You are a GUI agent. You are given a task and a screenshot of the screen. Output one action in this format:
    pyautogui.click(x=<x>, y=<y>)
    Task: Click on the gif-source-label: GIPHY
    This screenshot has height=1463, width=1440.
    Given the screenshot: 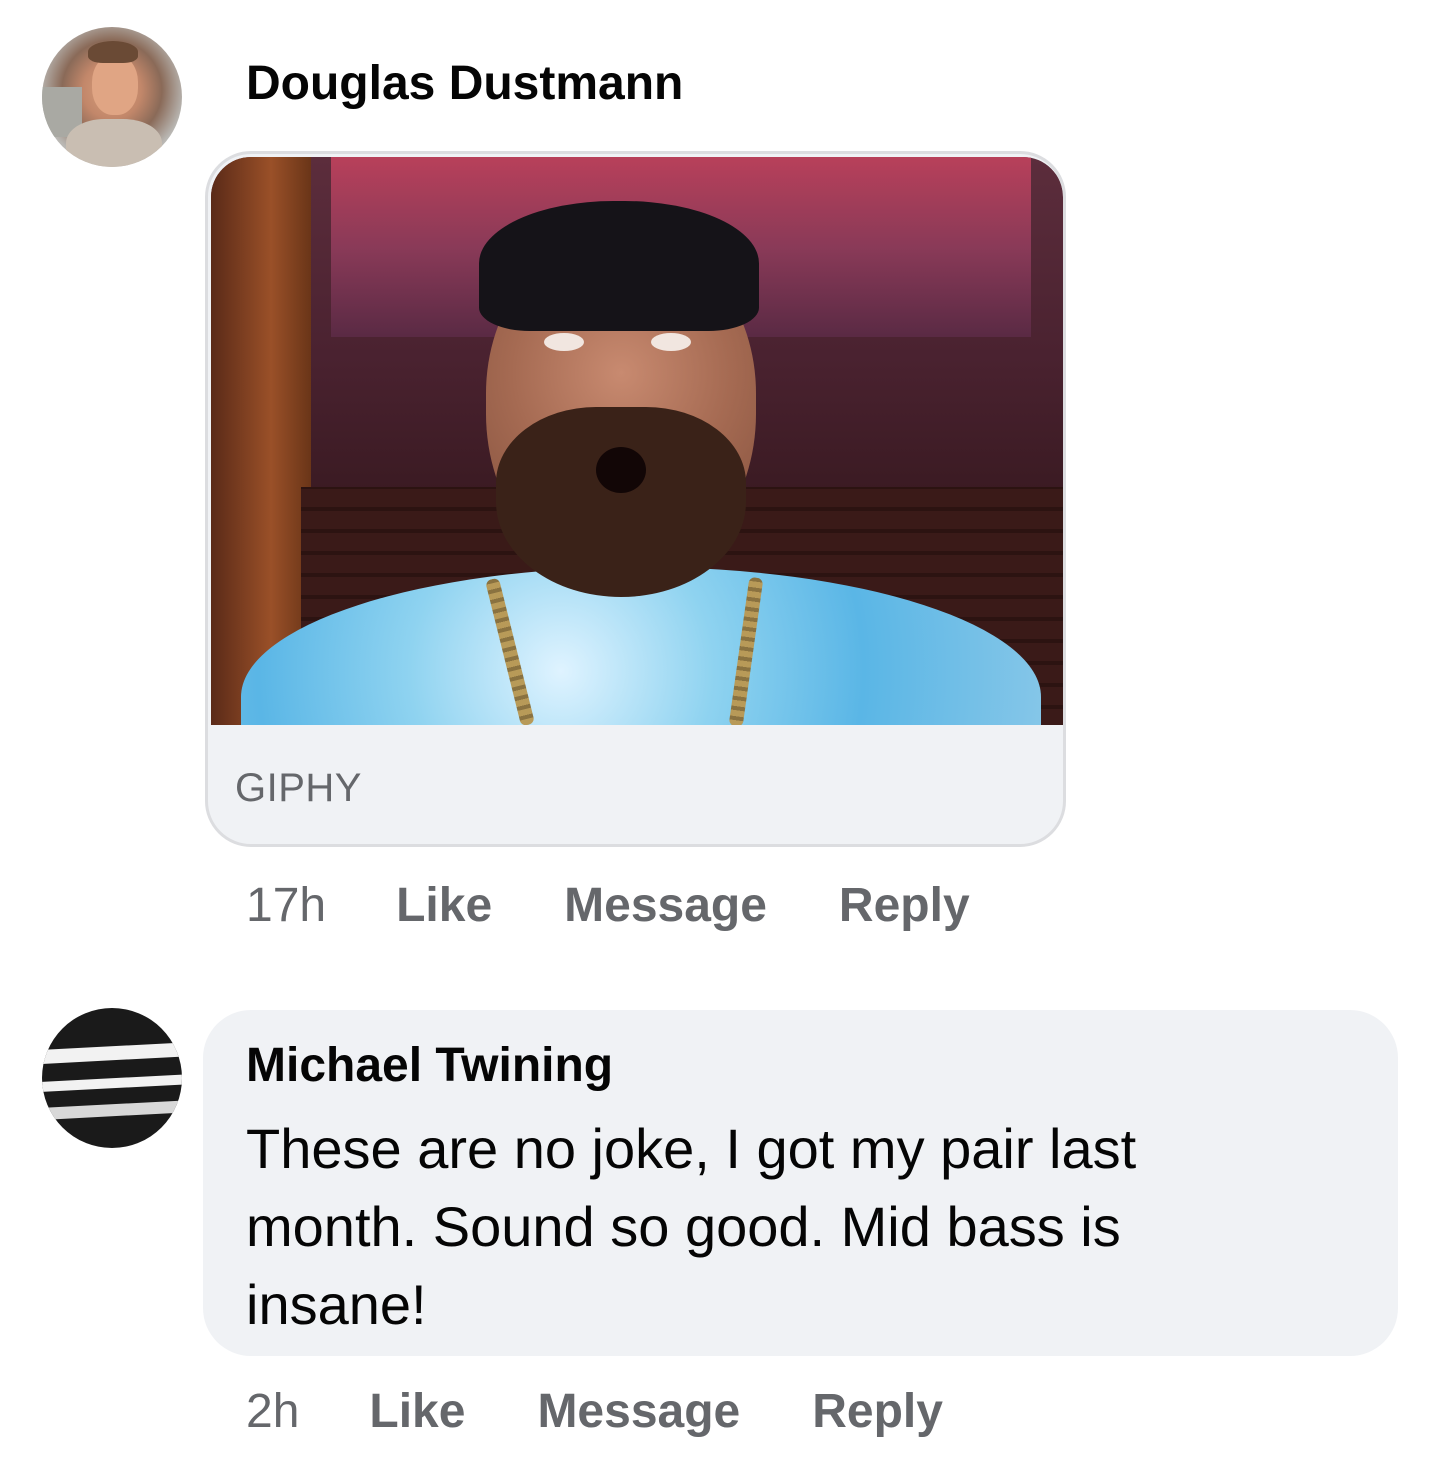 What is the action you would take?
    pyautogui.click(x=298, y=788)
    